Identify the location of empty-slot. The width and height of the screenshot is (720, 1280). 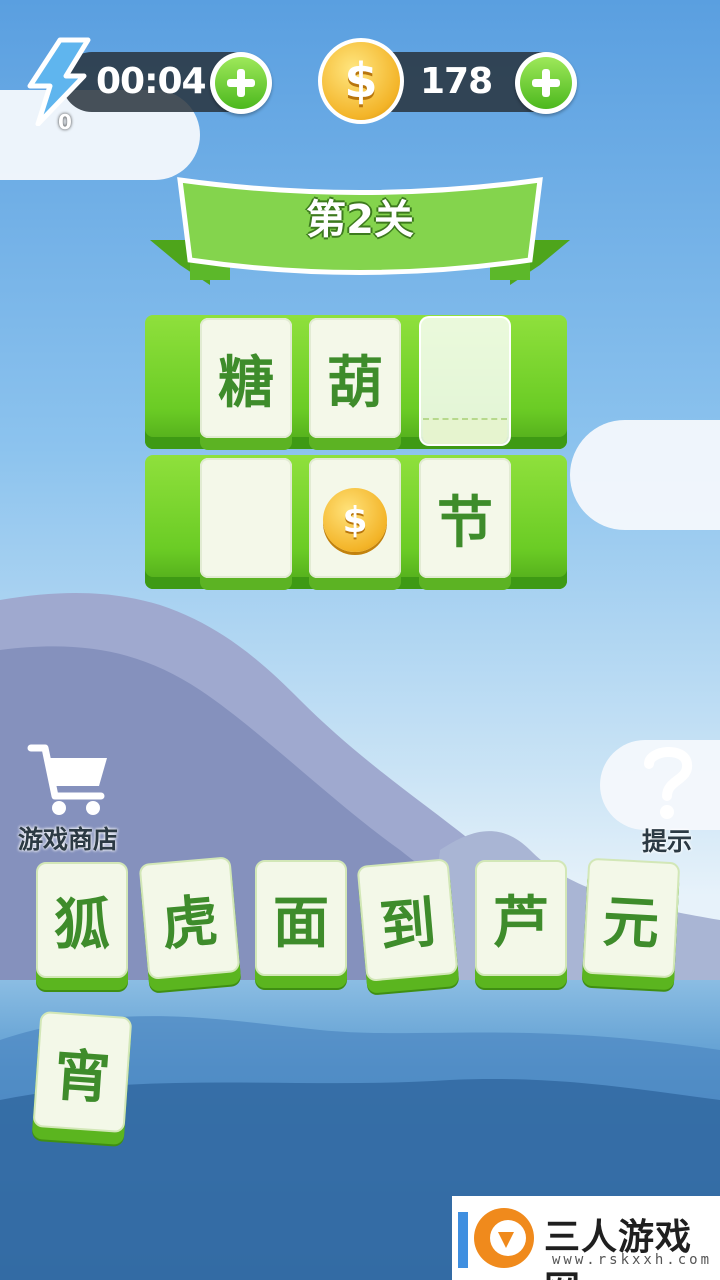
(465, 381).